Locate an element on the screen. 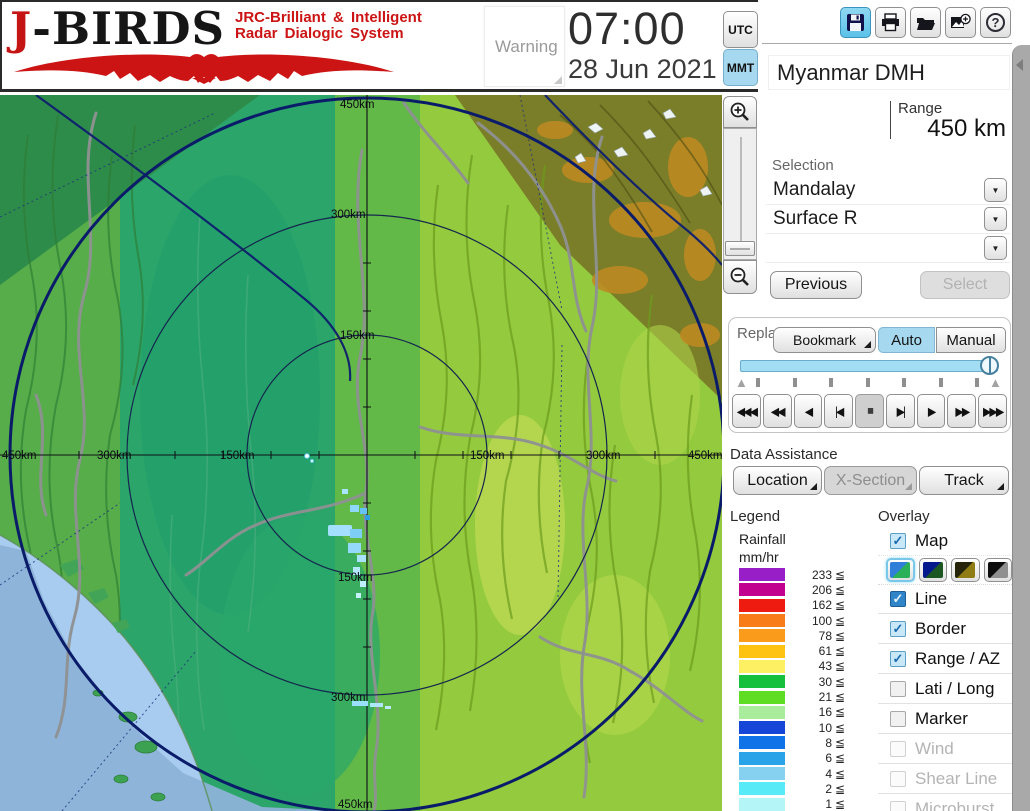 The image size is (1030, 811). fast-forward-button: ▶▶ is located at coordinates (962, 411).